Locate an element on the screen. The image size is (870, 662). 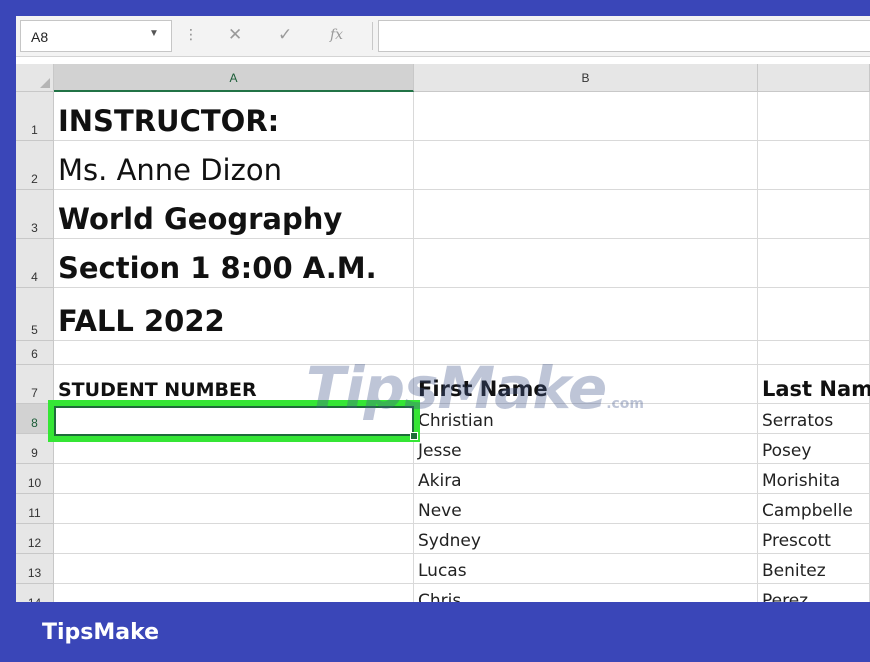
cell-a3: World Geography is located at coordinates (234, 214).